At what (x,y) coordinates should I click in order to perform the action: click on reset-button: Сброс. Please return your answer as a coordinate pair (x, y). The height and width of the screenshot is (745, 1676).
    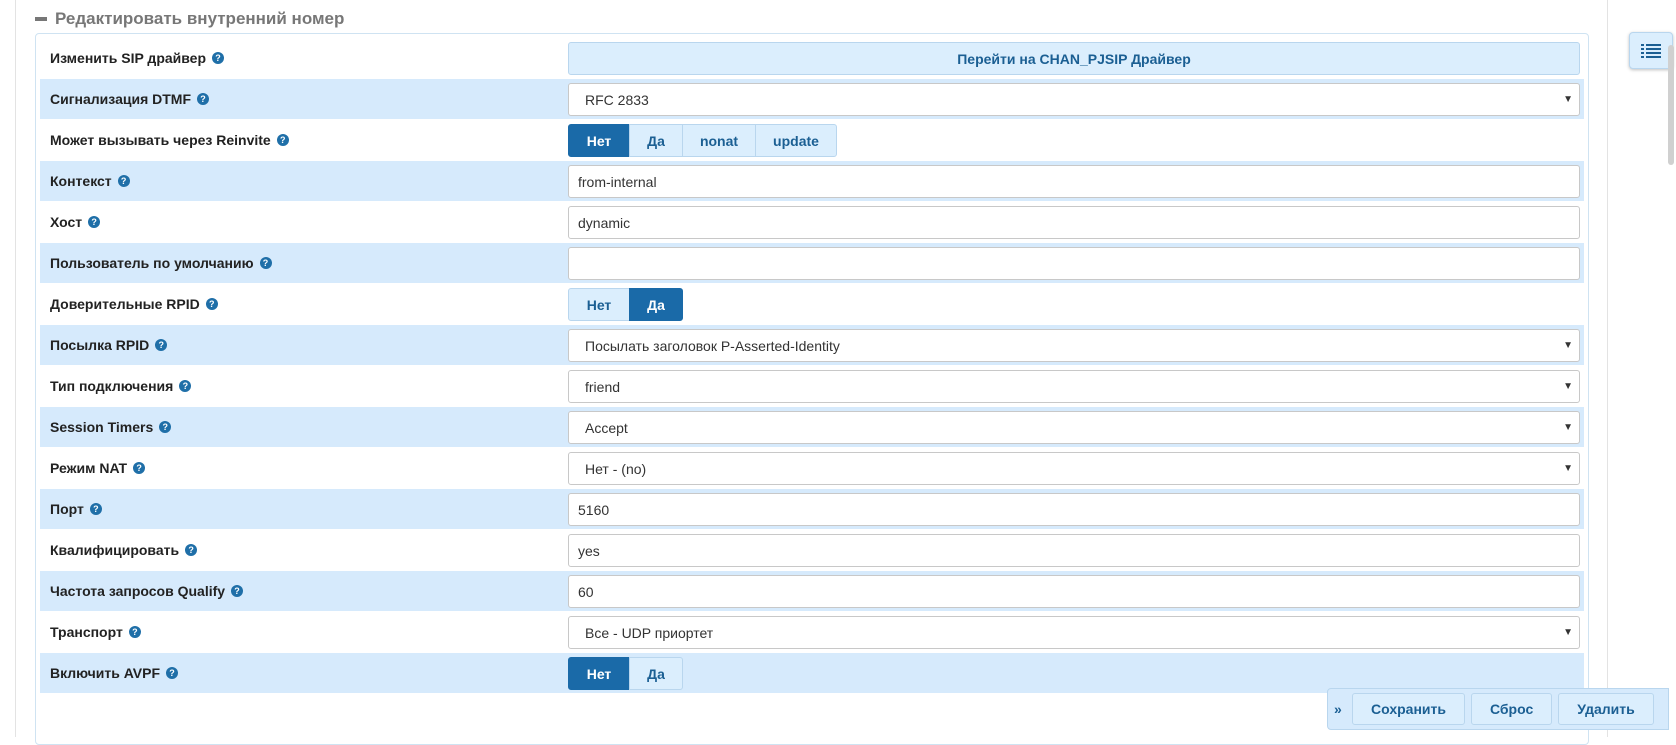
    Looking at the image, I should click on (1511, 709).